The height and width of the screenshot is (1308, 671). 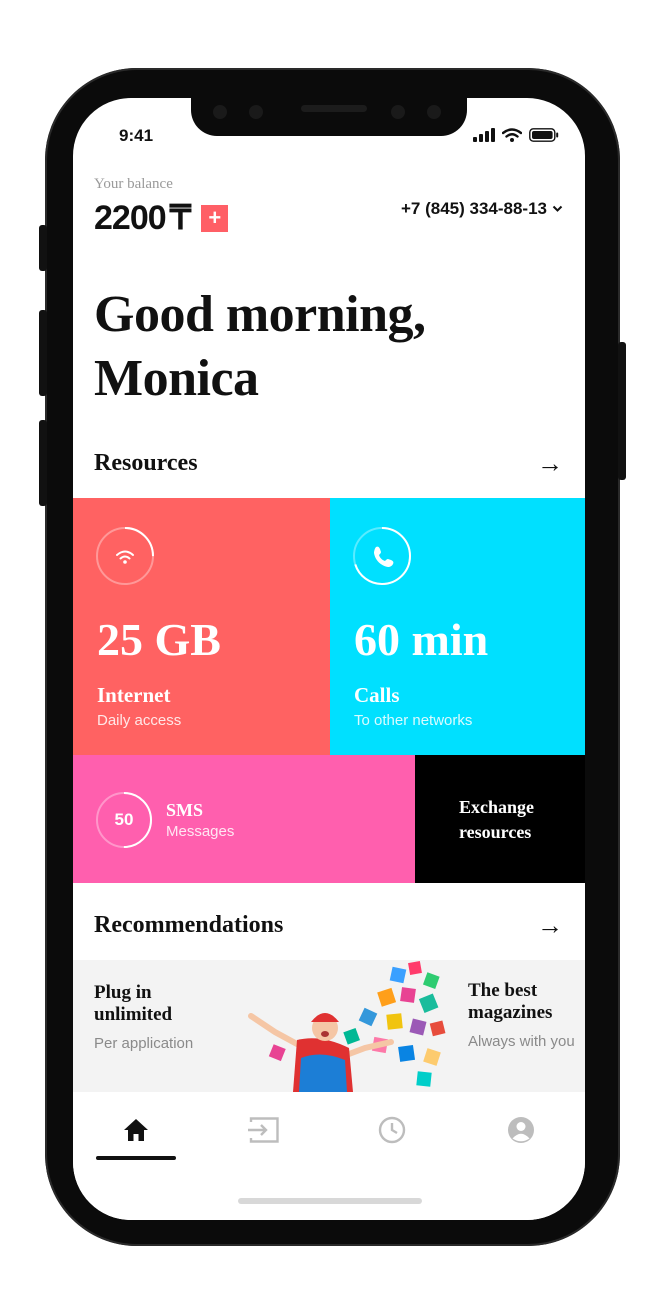 I want to click on recommendation-title: The best magazines, so click(x=510, y=1002).